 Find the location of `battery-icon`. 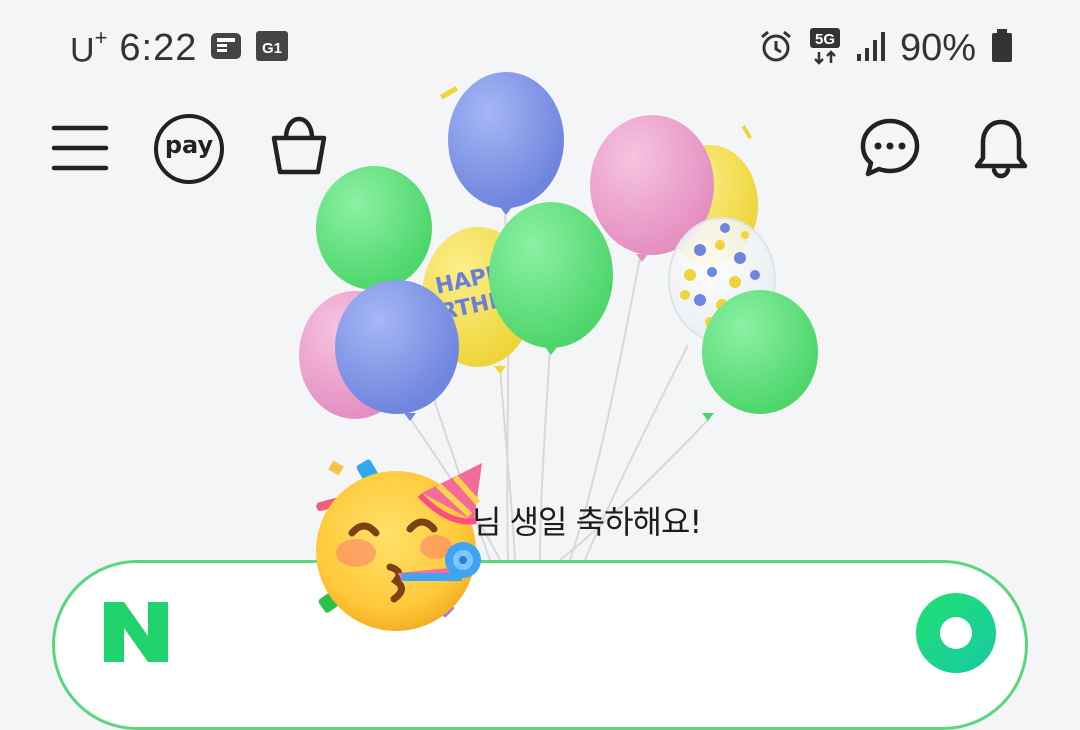

battery-icon is located at coordinates (1002, 48).